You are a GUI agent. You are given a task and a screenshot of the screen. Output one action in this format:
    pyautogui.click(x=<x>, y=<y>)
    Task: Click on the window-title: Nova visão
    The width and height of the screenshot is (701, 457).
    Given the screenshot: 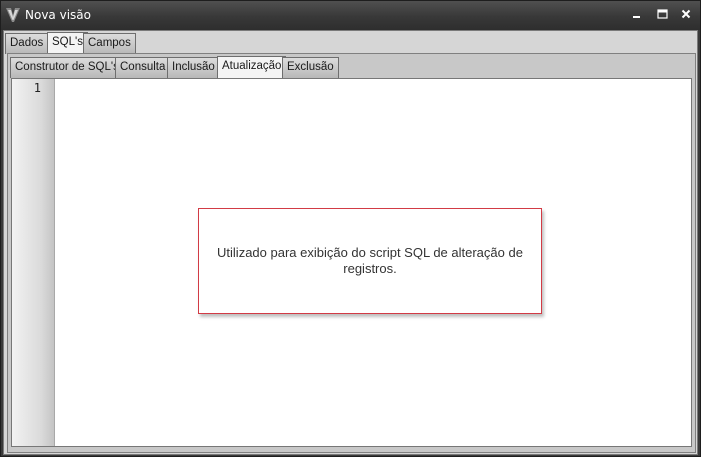 What is the action you would take?
    pyautogui.click(x=58, y=15)
    